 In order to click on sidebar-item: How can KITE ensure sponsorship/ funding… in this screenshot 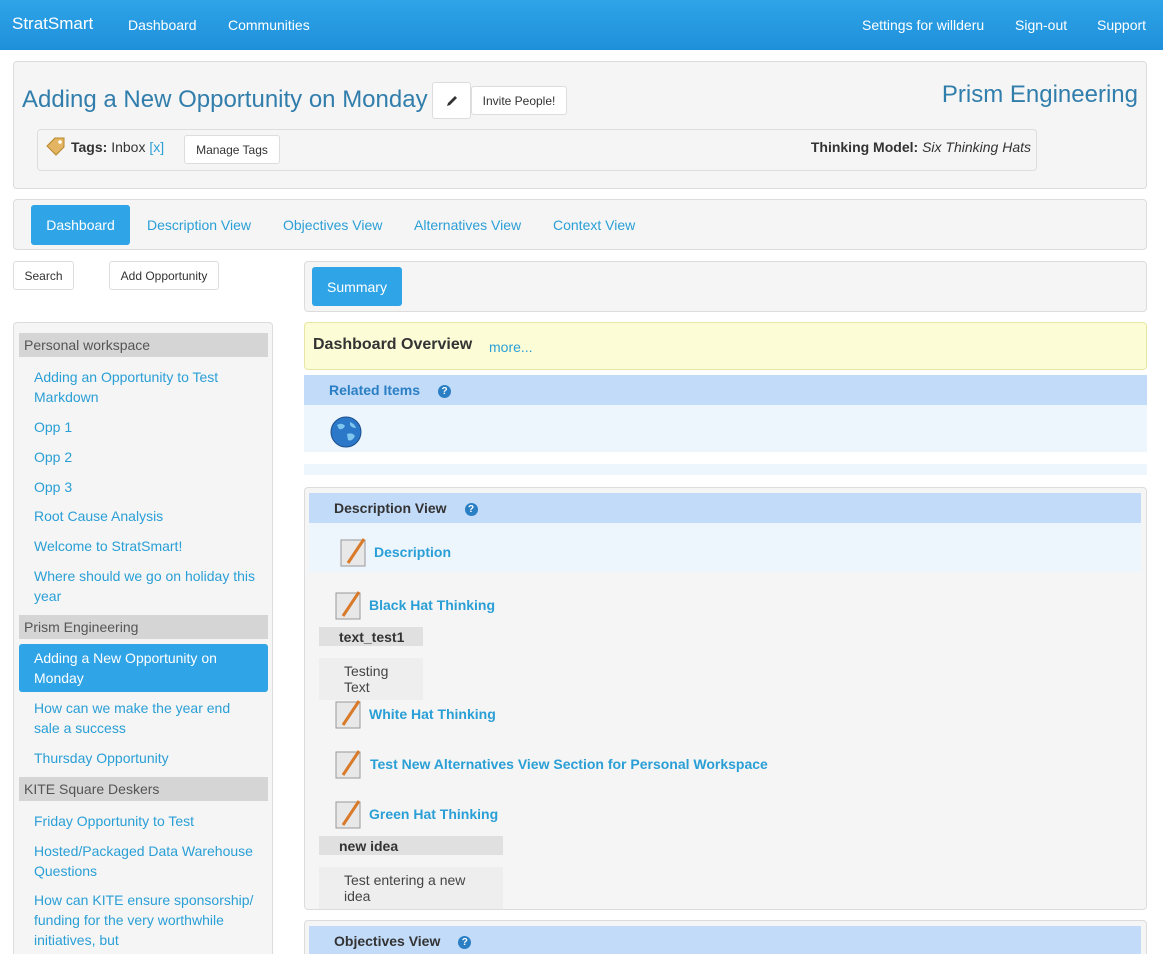, I will do `click(146, 920)`.